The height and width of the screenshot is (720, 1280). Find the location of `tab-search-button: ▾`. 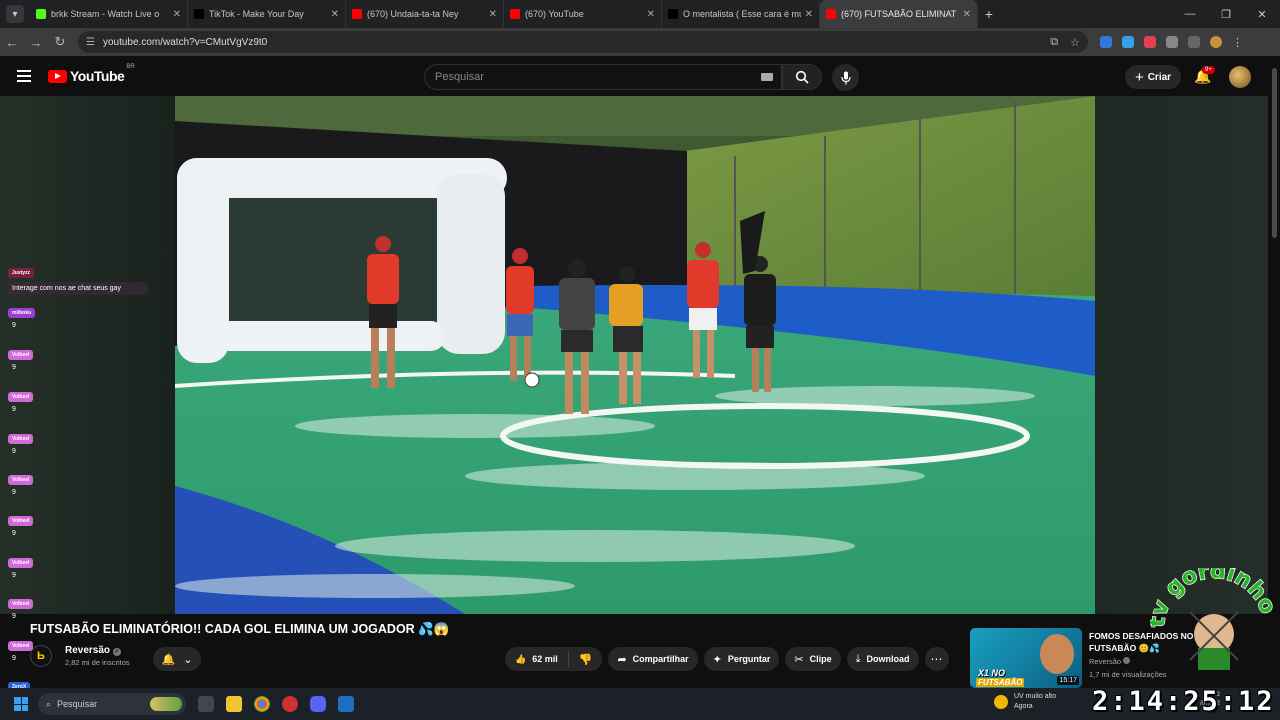

tab-search-button: ▾ is located at coordinates (15, 14).